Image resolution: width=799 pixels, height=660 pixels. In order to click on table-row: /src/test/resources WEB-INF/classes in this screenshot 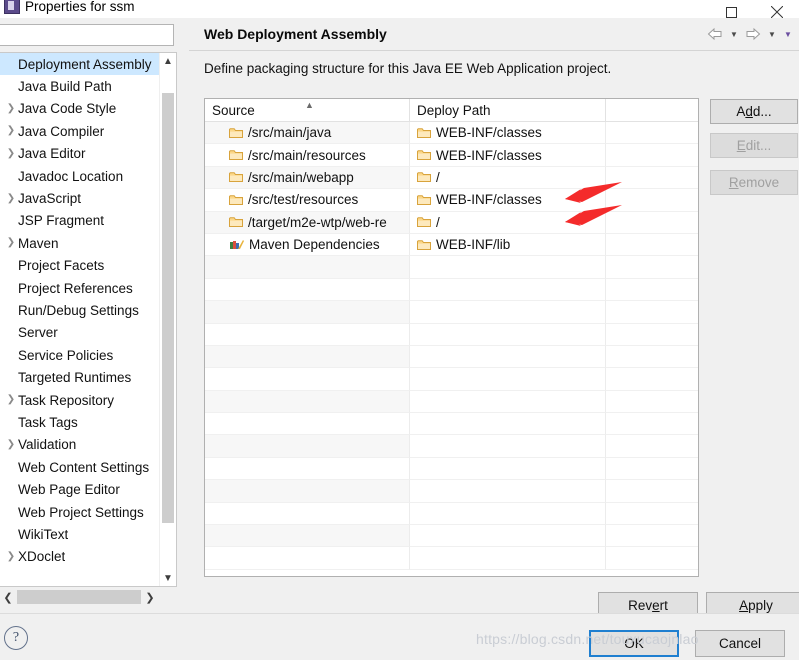, I will do `click(451, 200)`.